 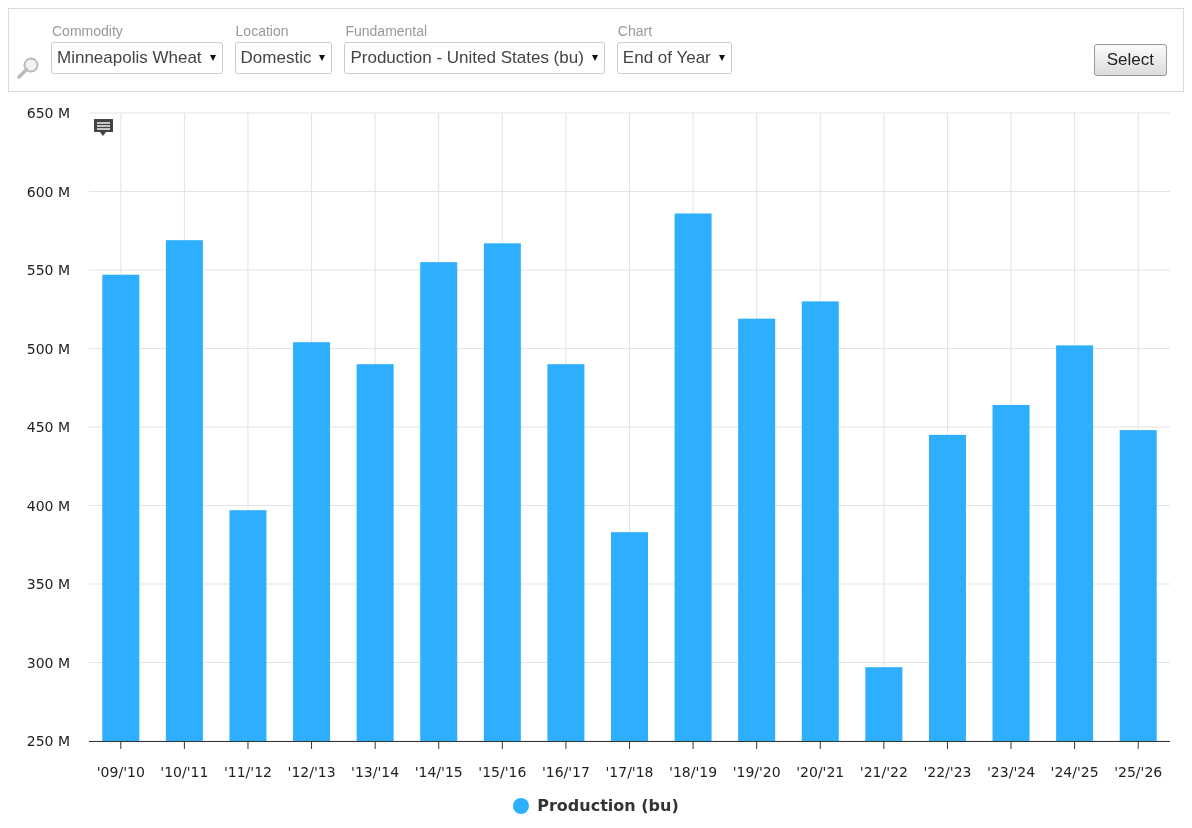 I want to click on x-axis-label: '14/'15, so click(x=438, y=772).